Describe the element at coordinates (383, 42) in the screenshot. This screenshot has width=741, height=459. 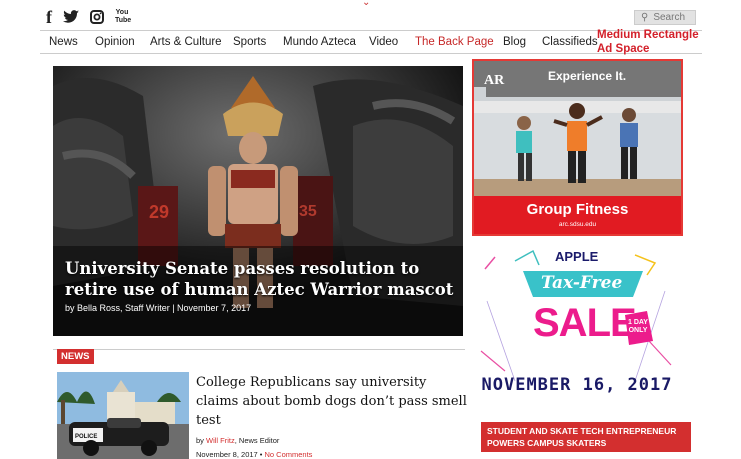
I see `nav-item-video: Video` at that location.